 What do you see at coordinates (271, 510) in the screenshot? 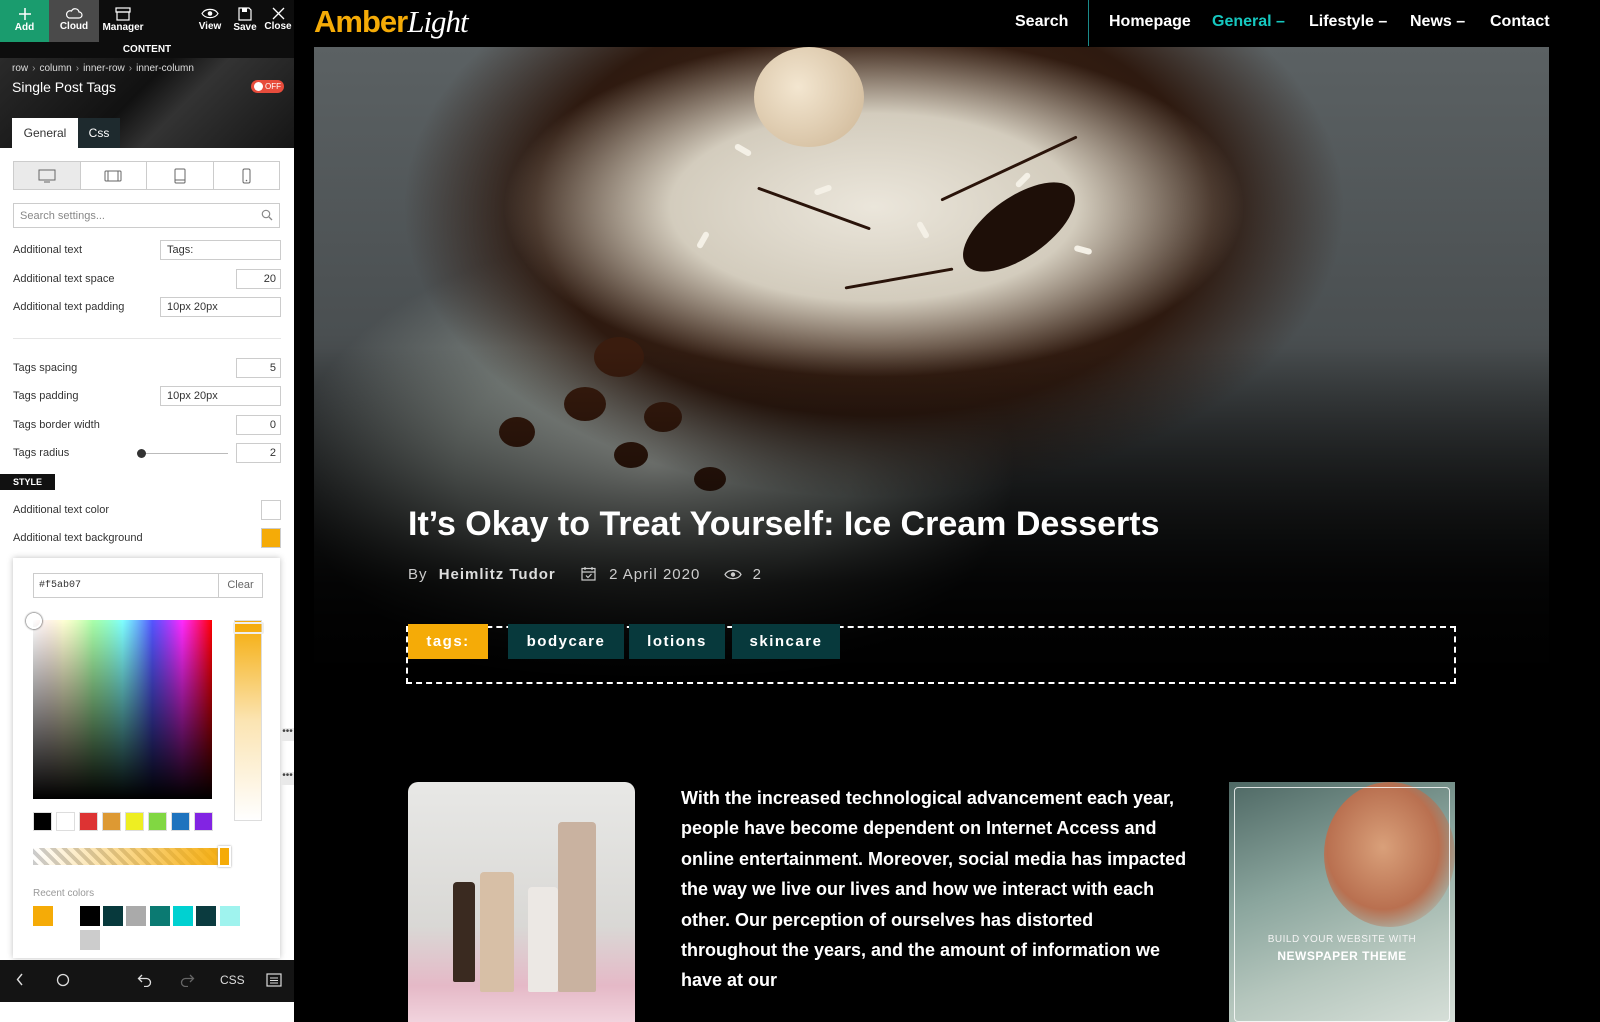
I see `additional-text-color-swatch` at bounding box center [271, 510].